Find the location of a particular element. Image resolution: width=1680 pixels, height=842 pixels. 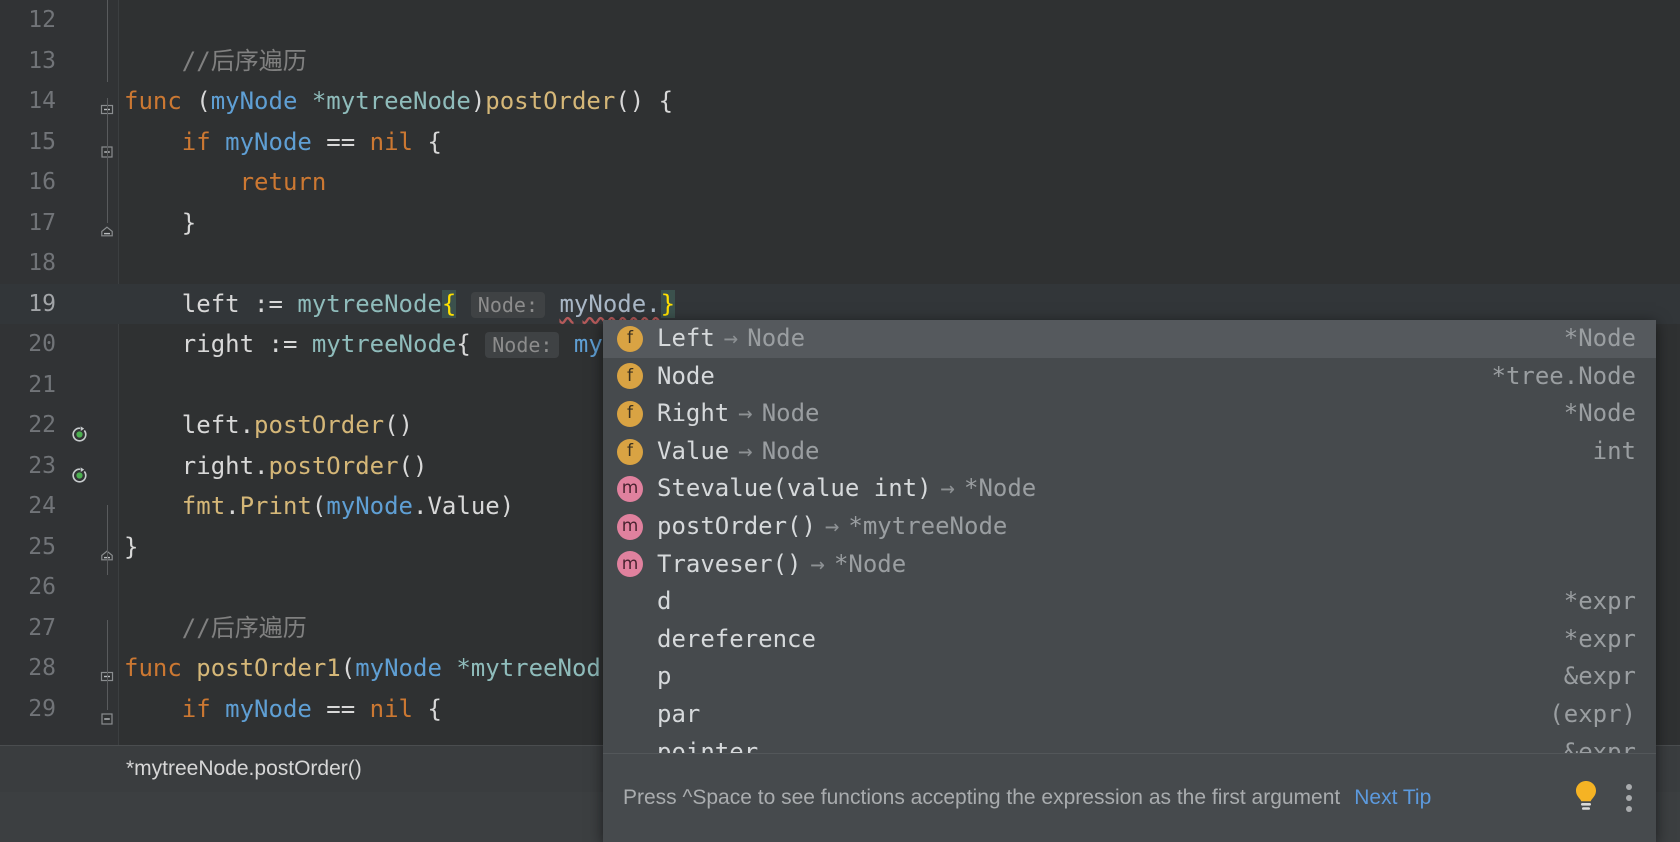

completion-item: d *expr is located at coordinates (1129, 602).